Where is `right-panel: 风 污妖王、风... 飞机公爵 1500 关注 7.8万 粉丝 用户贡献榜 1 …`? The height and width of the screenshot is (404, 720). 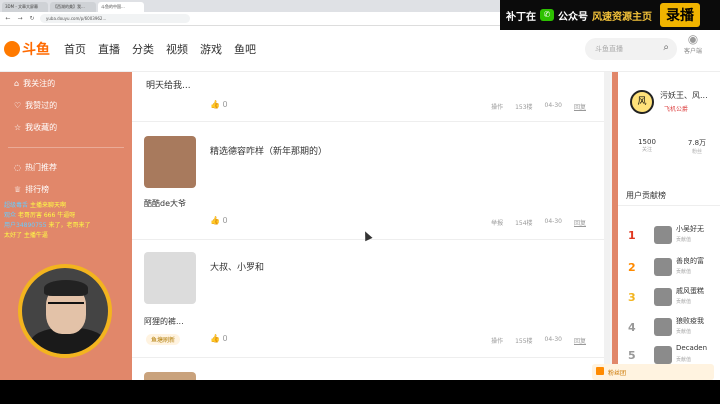
right-panel: 风 污妖王、风... 飞机公爵 1500 关注 7.8万 粉丝 用户贡献榜 1 … is located at coordinates (666, 226).